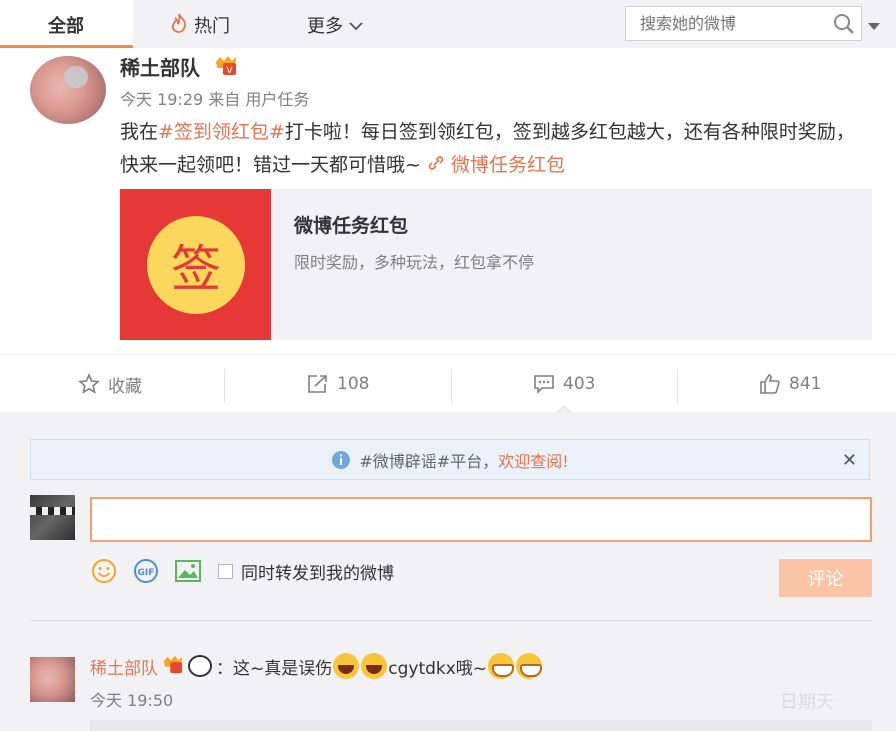  I want to click on my-avatar, so click(52, 517).